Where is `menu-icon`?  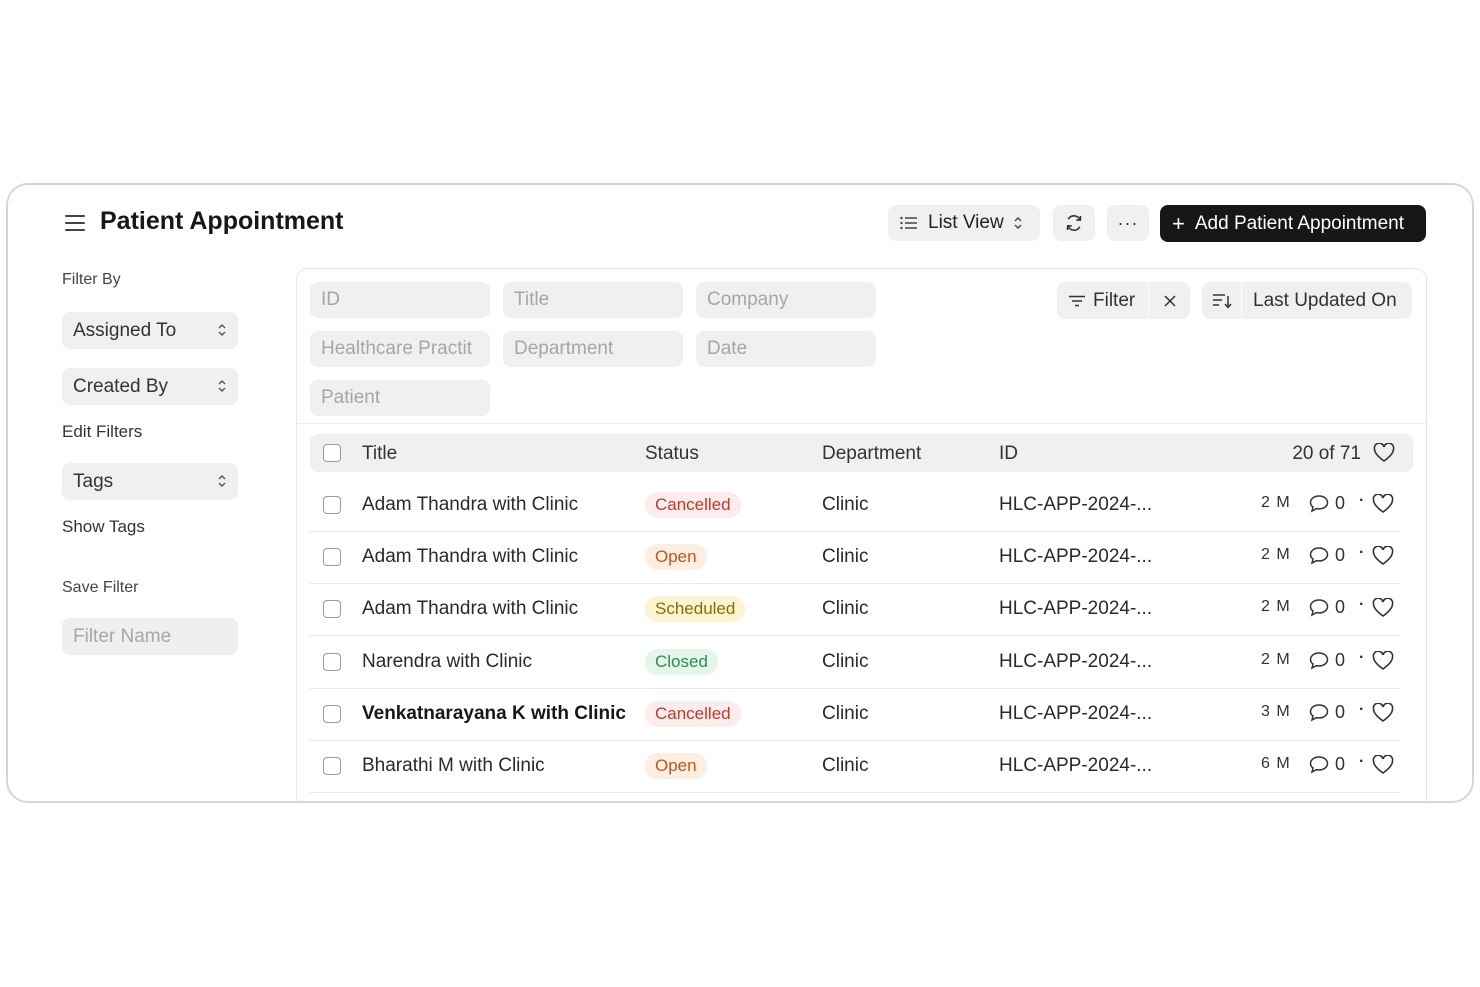
menu-icon is located at coordinates (75, 223).